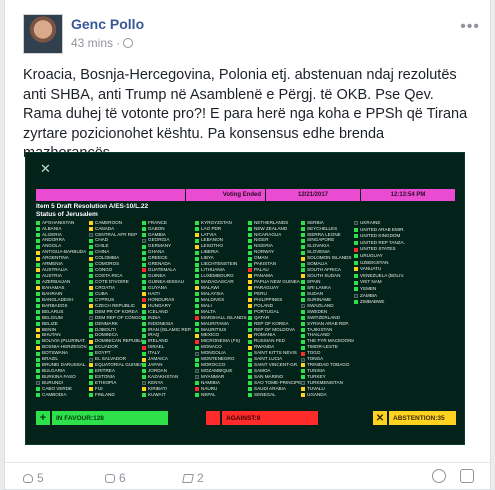 The width and height of the screenshot is (495, 490). What do you see at coordinates (110, 478) in the screenshot?
I see `comment-icon` at bounding box center [110, 478].